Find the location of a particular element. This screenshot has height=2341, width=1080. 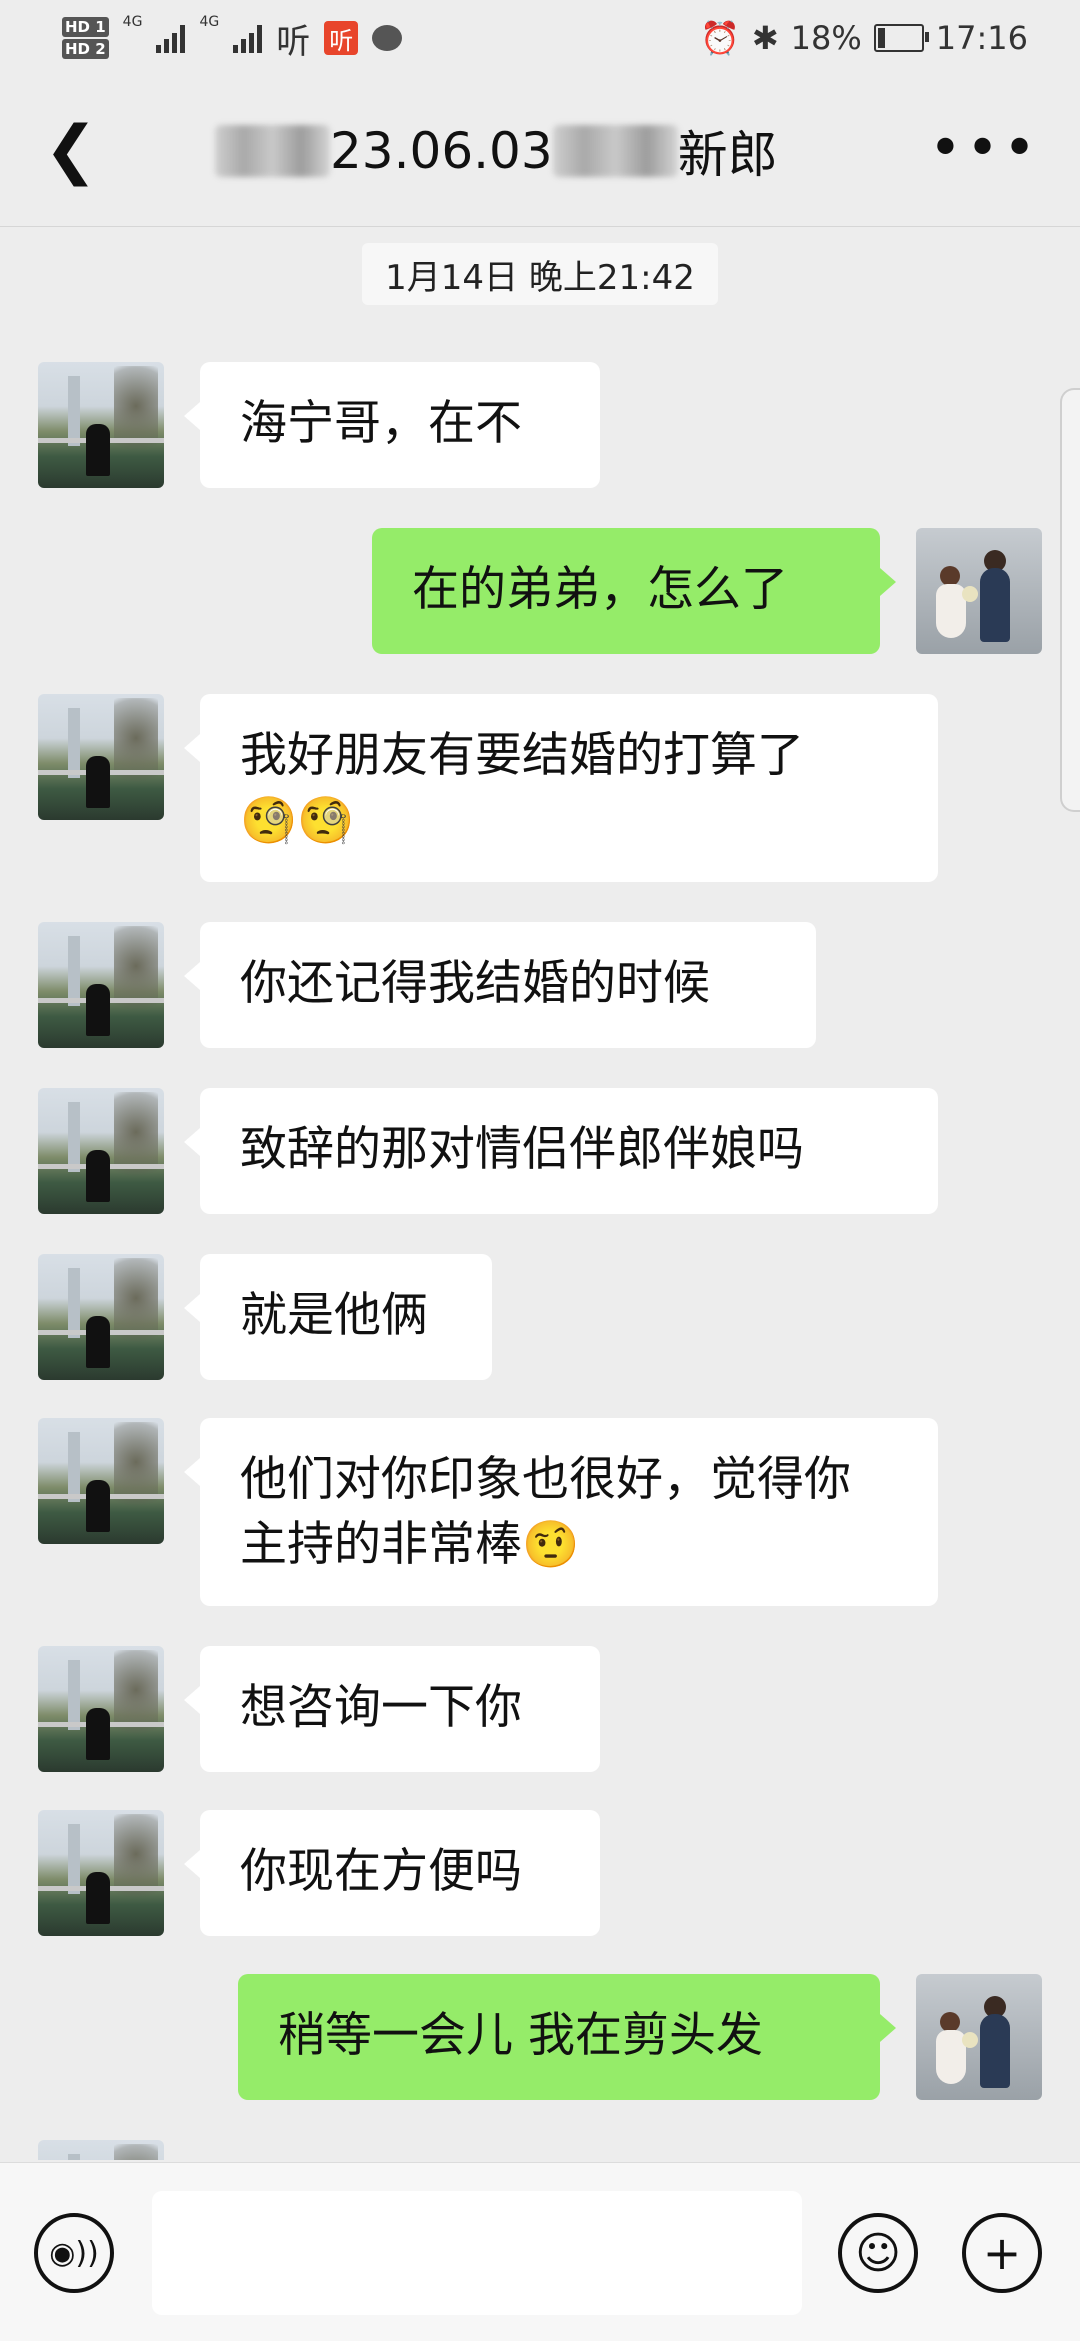

message-text: 你现在方便吗 is located at coordinates (381, 1871).